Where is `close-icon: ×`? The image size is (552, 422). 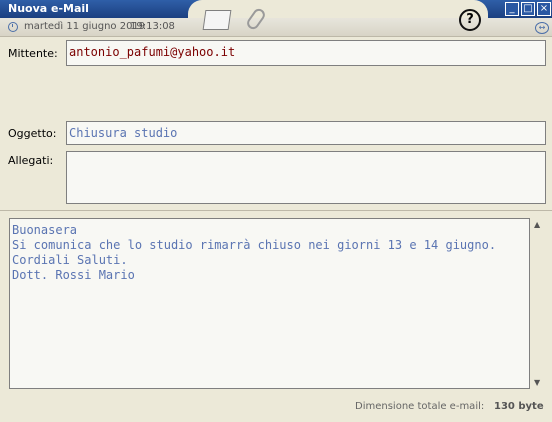 close-icon: × is located at coordinates (544, 9).